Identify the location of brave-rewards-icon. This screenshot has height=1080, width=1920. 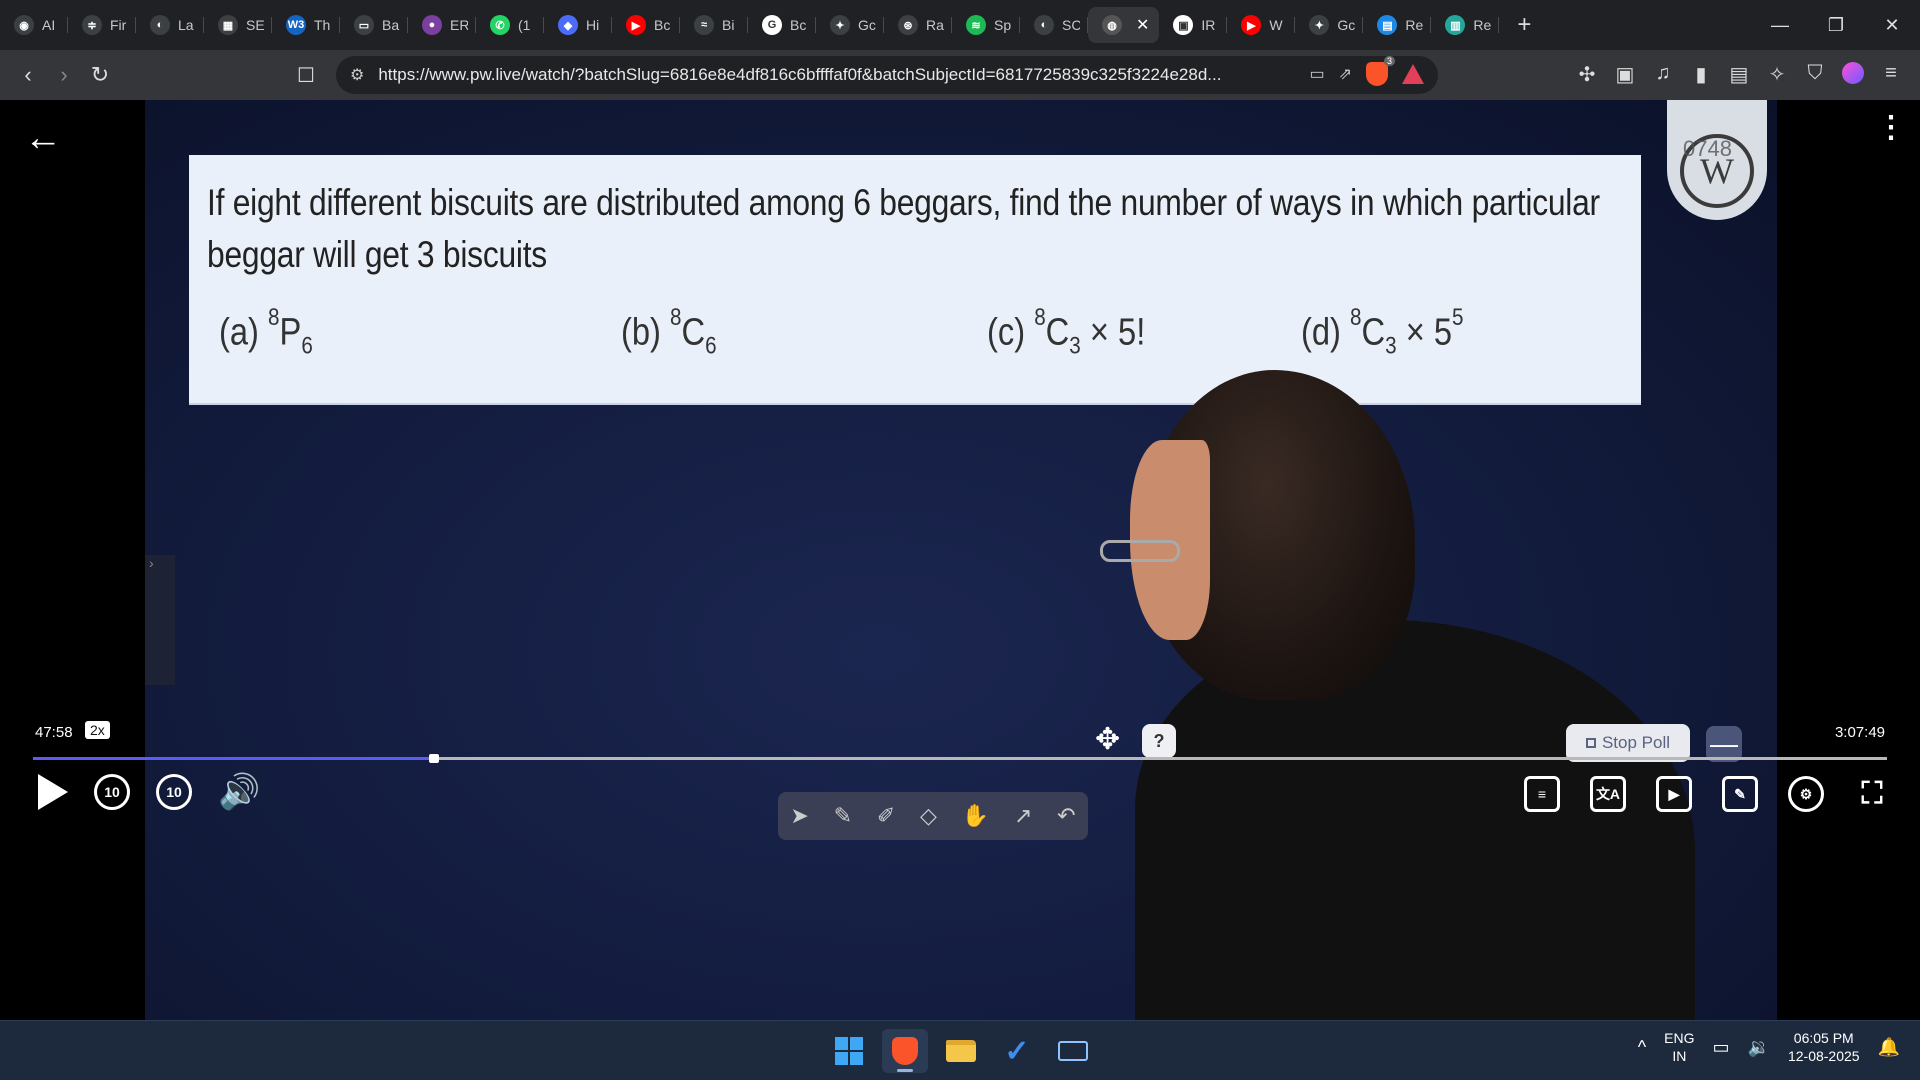
(1413, 74).